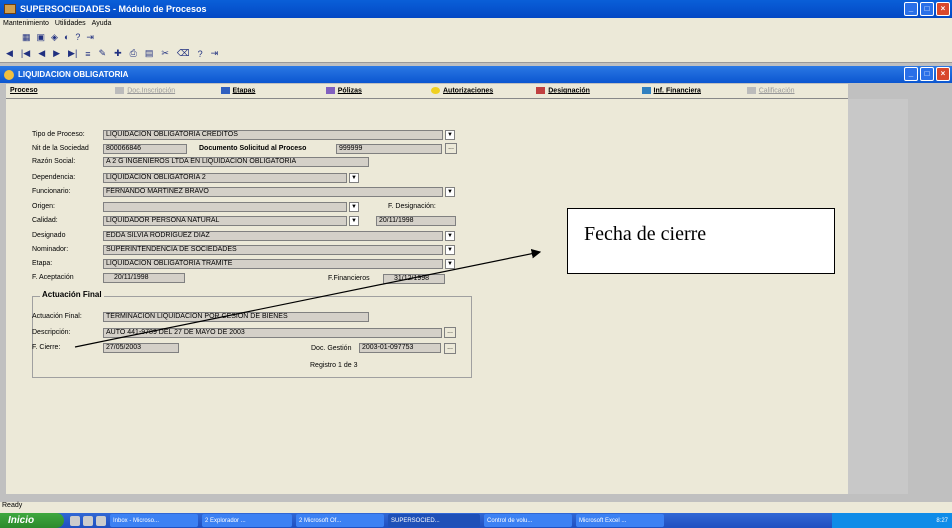  I want to click on f-designacion-label: F. Designación:, so click(412, 206).